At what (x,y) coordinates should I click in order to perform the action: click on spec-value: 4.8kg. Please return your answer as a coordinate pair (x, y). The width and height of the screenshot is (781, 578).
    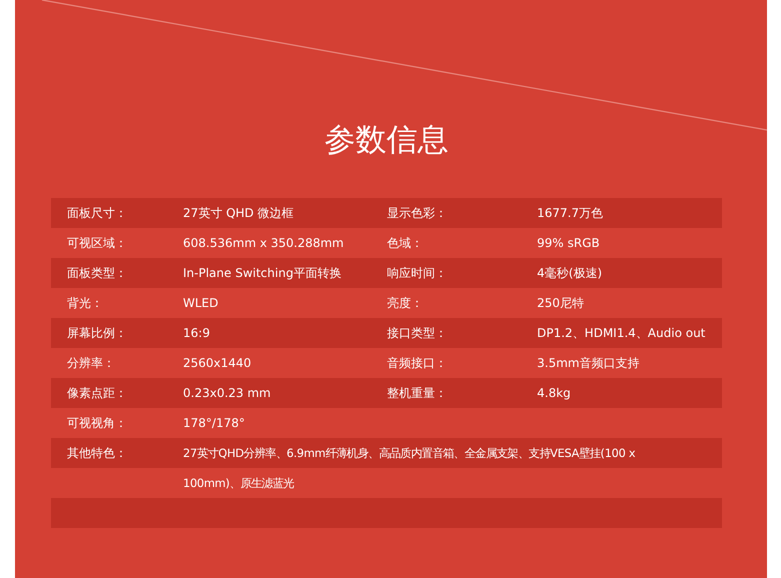
    Looking at the image, I should click on (554, 393).